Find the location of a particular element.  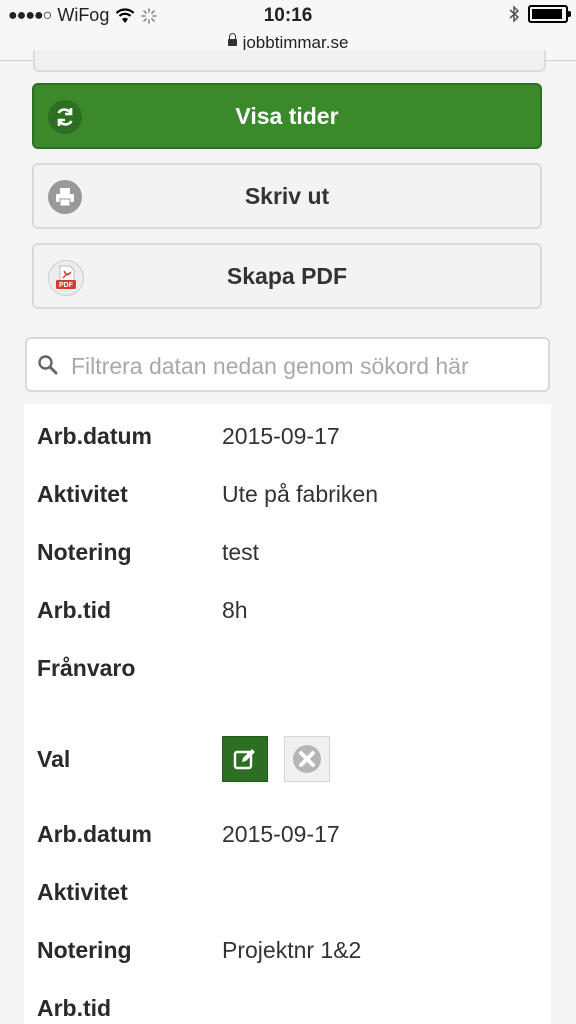

pdf-icon-text: PDF is located at coordinates (66, 285).